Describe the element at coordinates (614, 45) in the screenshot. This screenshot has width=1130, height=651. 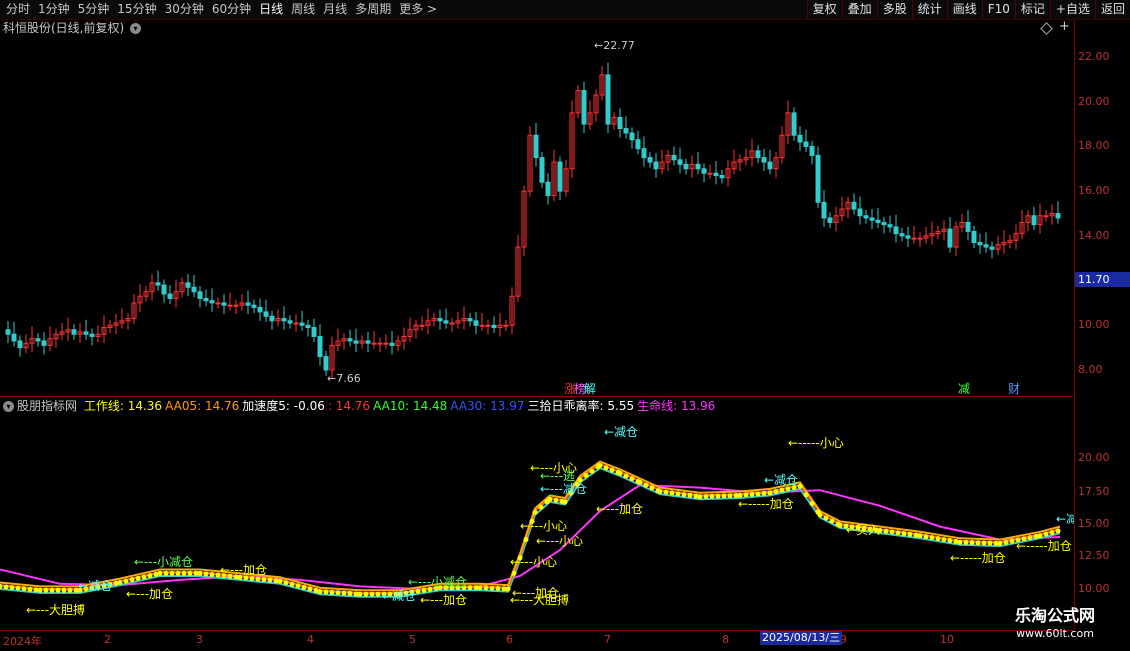
I see `high-price-label: ←22.77` at that location.